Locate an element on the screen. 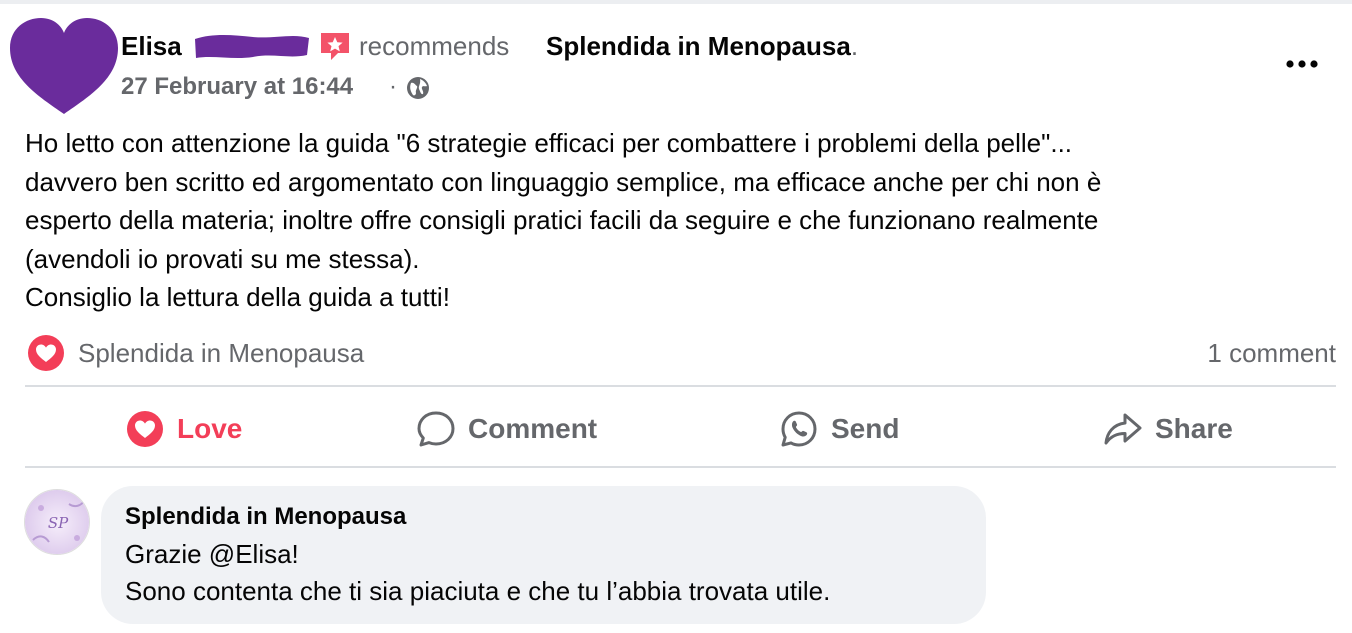 This screenshot has width=1352, height=633. page-name-link: Splendida in Menopausa. is located at coordinates (702, 46).